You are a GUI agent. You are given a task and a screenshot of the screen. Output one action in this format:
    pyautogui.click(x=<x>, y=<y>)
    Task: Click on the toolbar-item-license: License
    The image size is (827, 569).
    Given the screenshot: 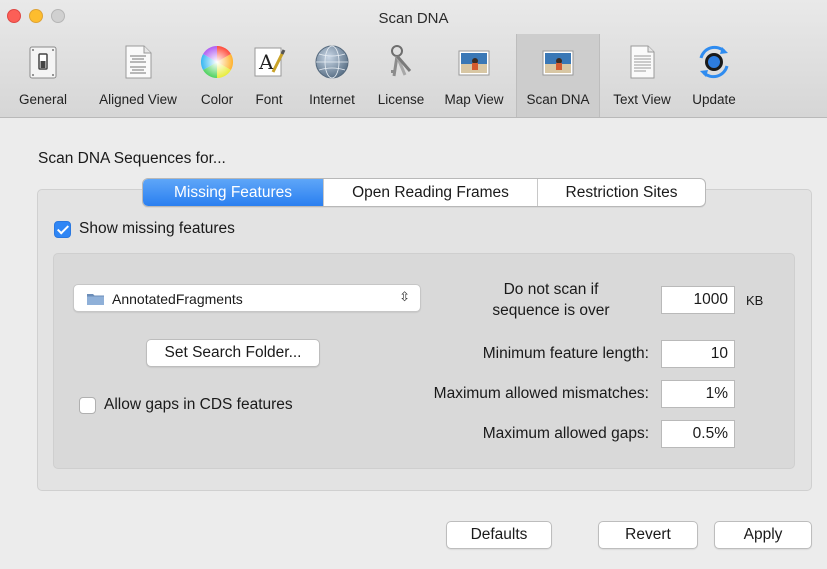 What is the action you would take?
    pyautogui.click(x=401, y=76)
    